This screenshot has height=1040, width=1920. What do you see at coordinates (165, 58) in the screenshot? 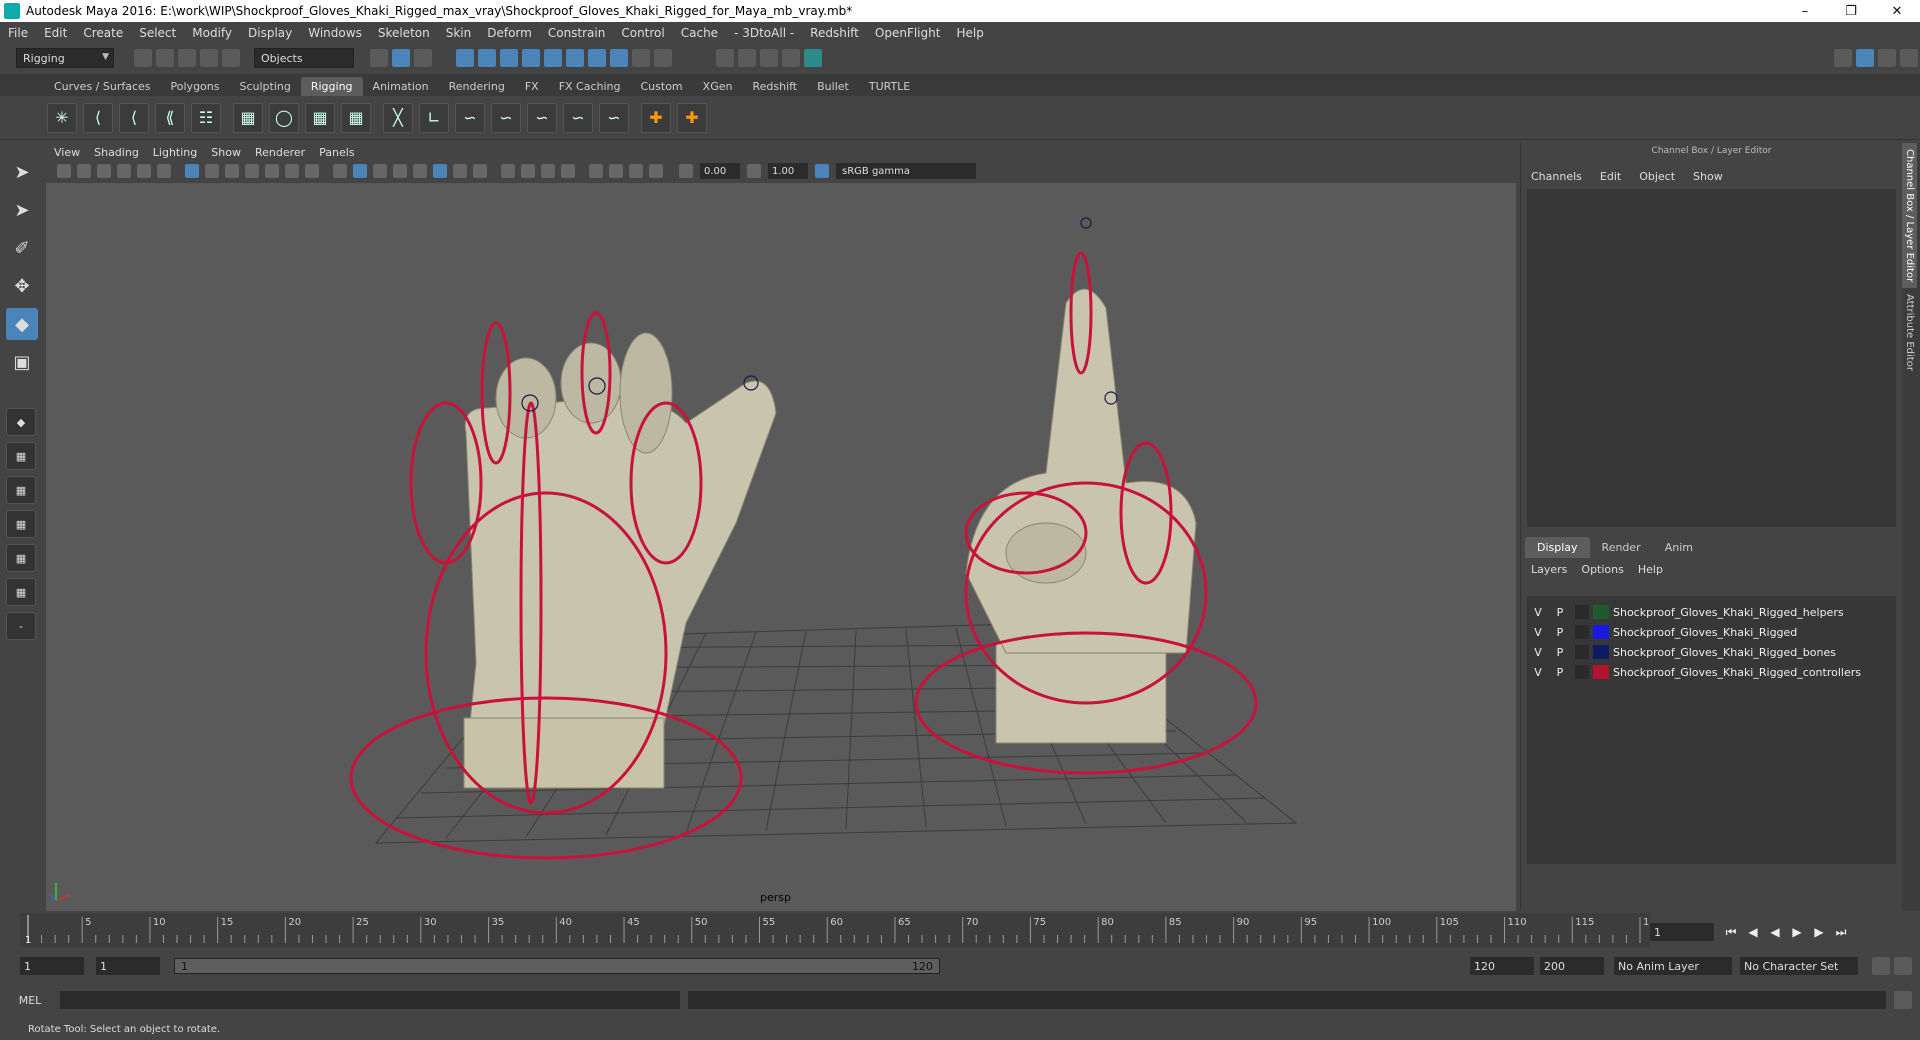
I see `open-scene-icon` at bounding box center [165, 58].